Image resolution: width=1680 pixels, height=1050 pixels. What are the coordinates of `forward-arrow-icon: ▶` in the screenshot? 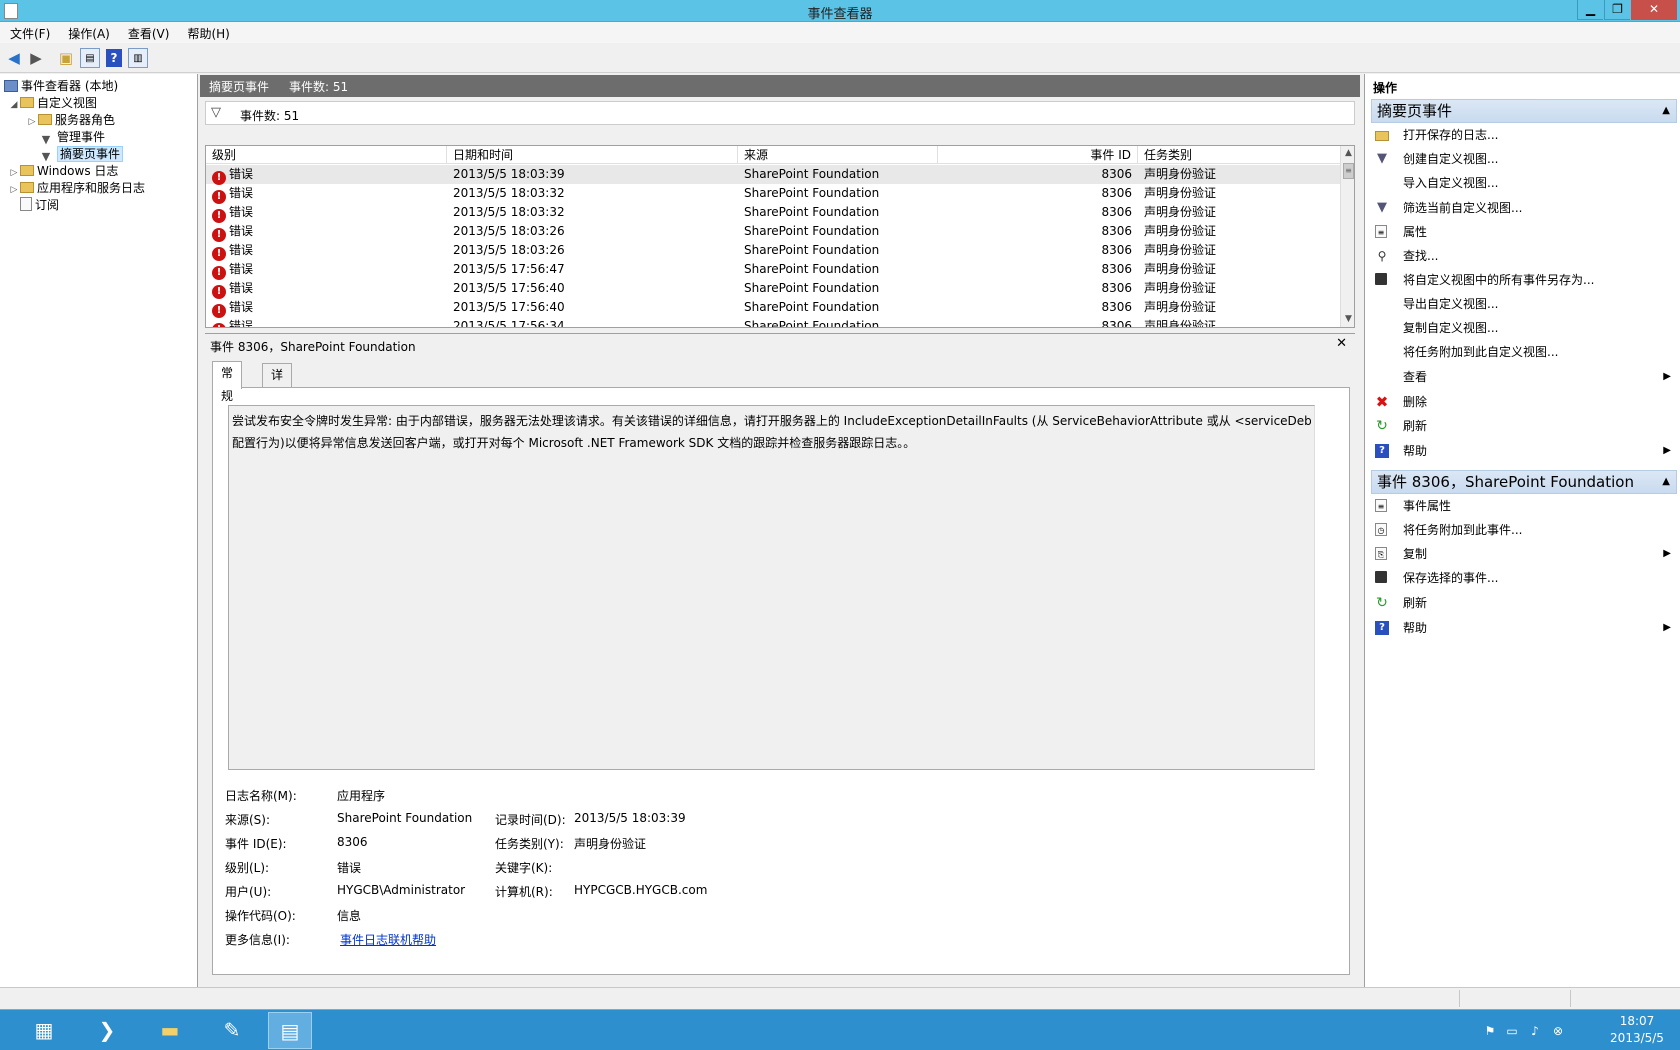 It's located at (36, 58).